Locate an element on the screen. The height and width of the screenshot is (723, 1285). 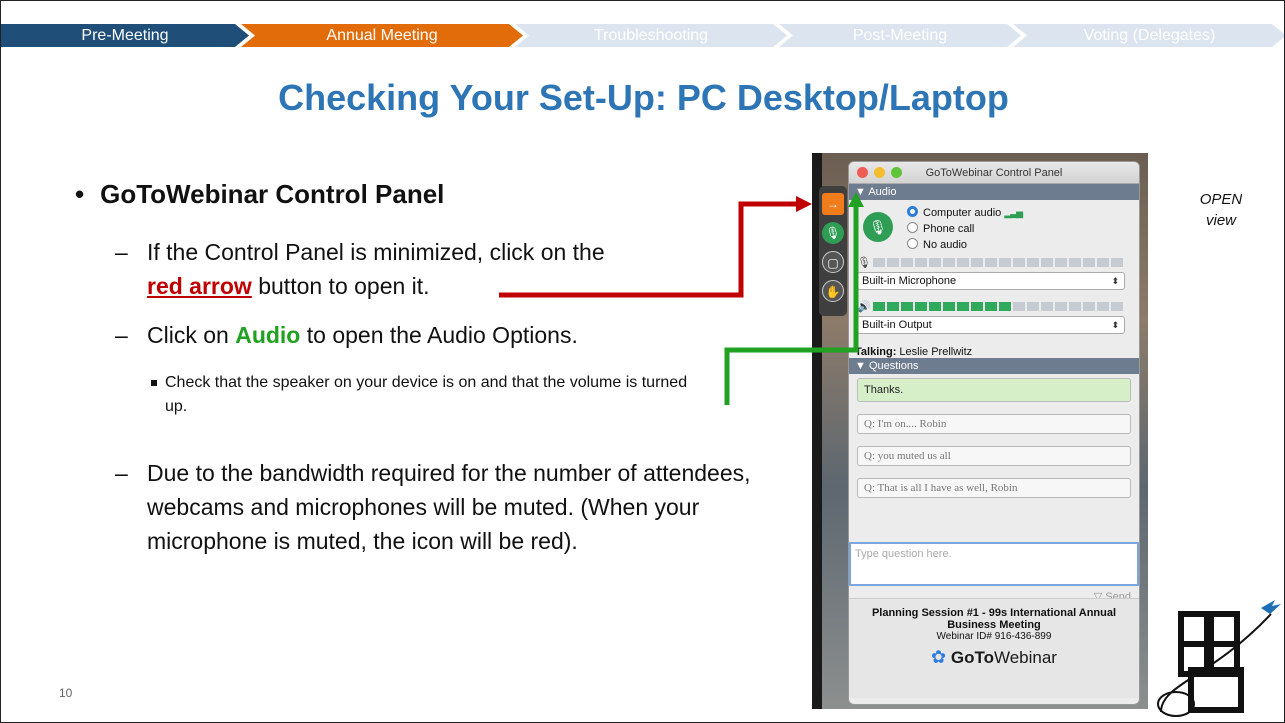
step-label: Troubleshooting is located at coordinates (651, 35).